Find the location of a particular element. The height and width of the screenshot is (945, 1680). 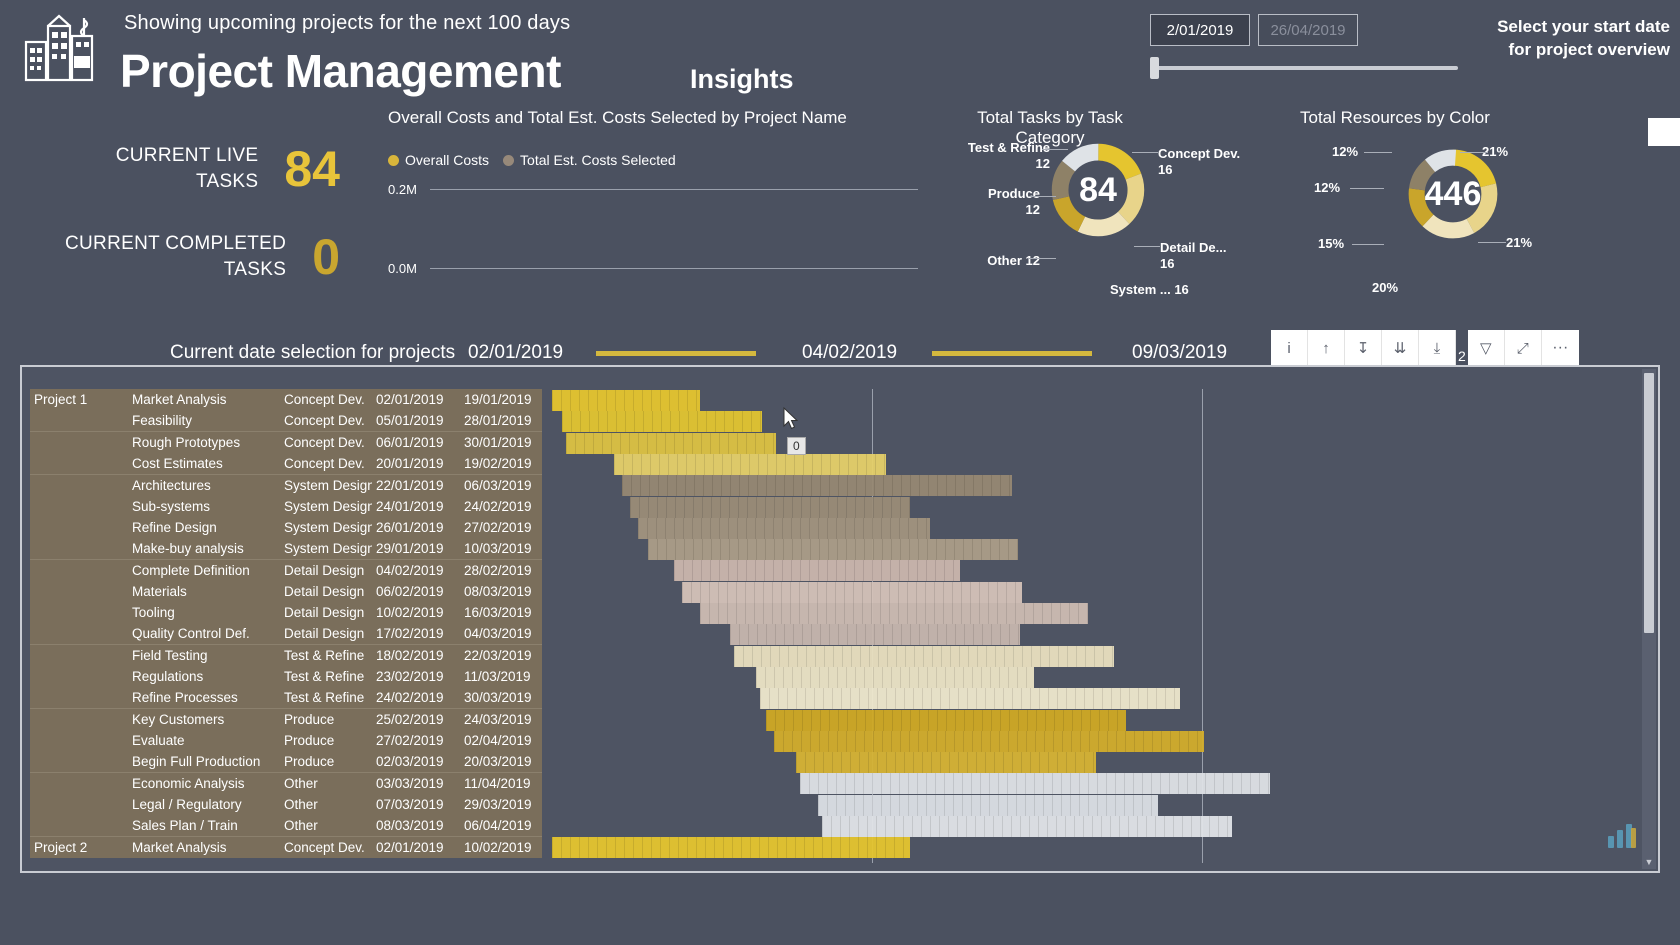

gantt-scrollbar: ▲ ▼ is located at coordinates (1649, 619).